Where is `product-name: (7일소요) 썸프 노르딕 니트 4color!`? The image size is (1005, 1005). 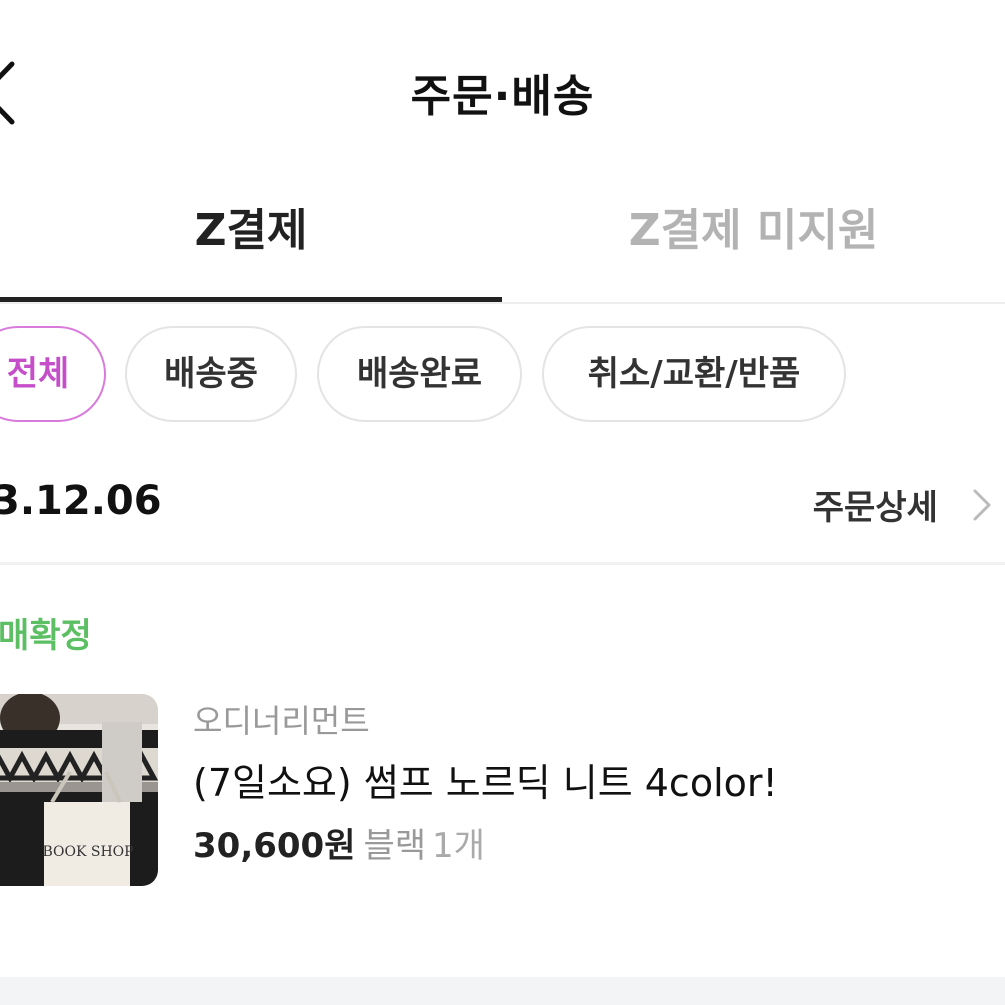
product-name: (7일소요) 썸프 노르딕 니트 4color! is located at coordinates (485, 779).